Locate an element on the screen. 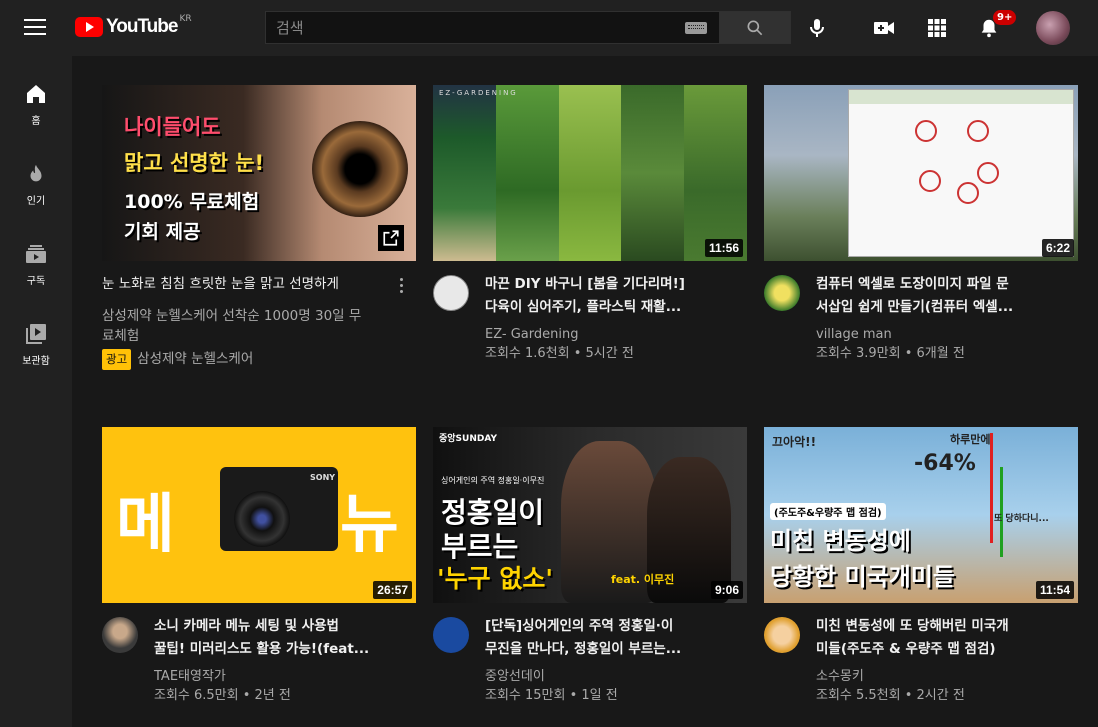 This screenshot has width=1098, height=727. nav-item-home: 홈 is located at coordinates (36, 93).